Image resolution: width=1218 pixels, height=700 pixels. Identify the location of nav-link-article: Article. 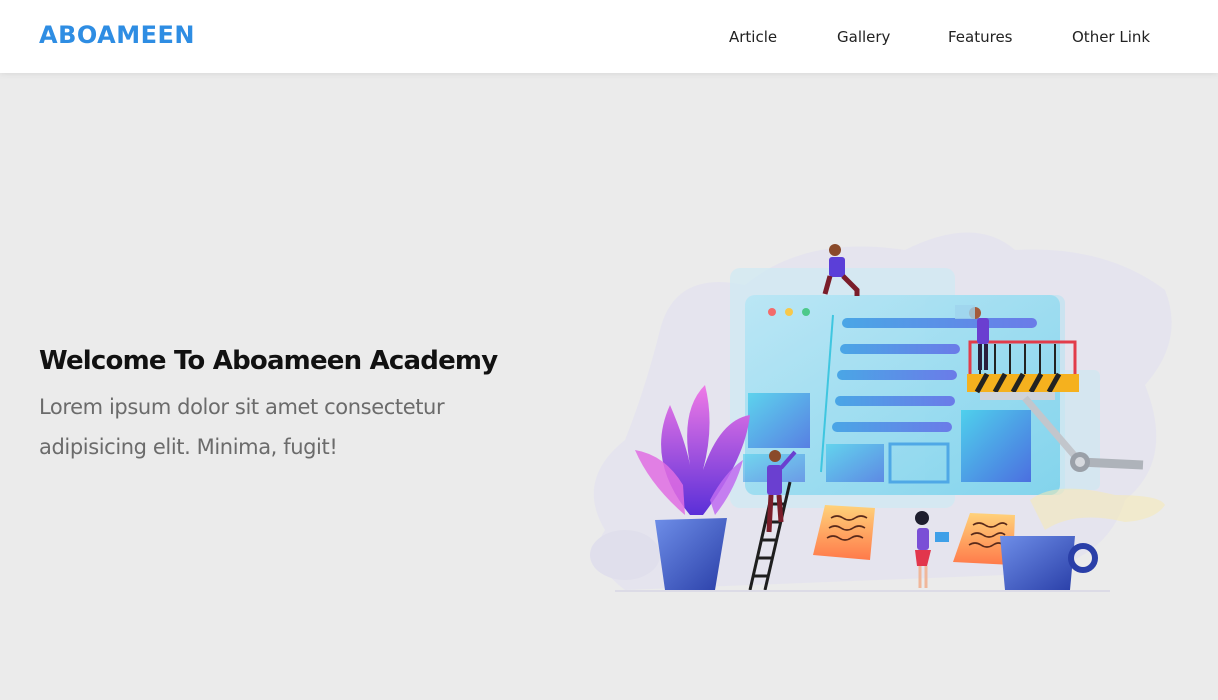
(753, 37).